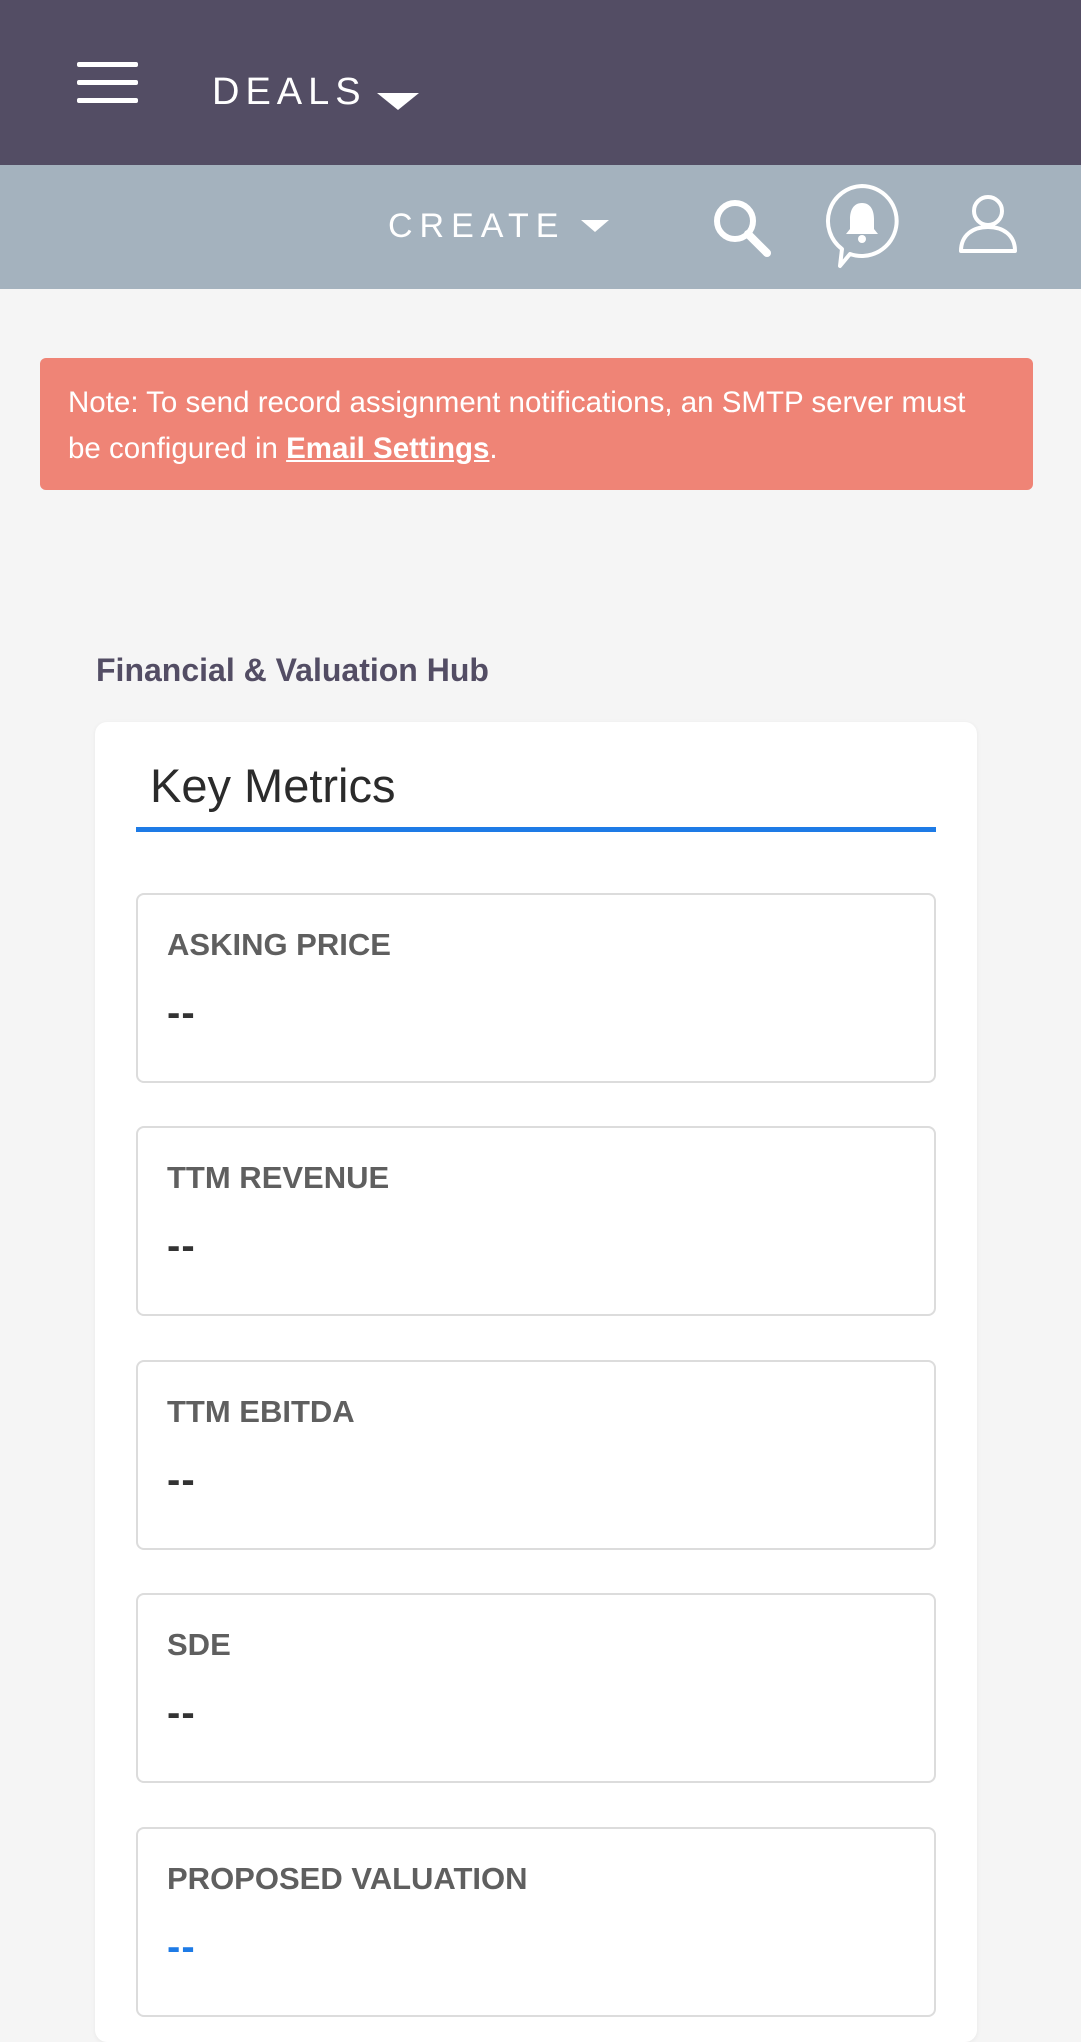 This screenshot has width=1081, height=2042. What do you see at coordinates (107, 83) in the screenshot?
I see `hamburger-icon` at bounding box center [107, 83].